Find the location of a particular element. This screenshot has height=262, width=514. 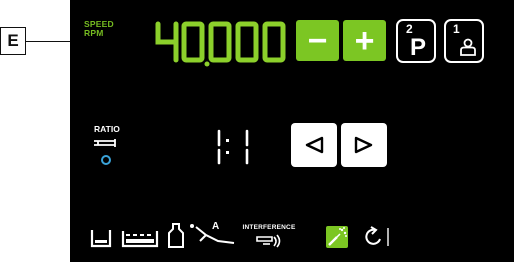

ratio-previous-button is located at coordinates (314, 145).